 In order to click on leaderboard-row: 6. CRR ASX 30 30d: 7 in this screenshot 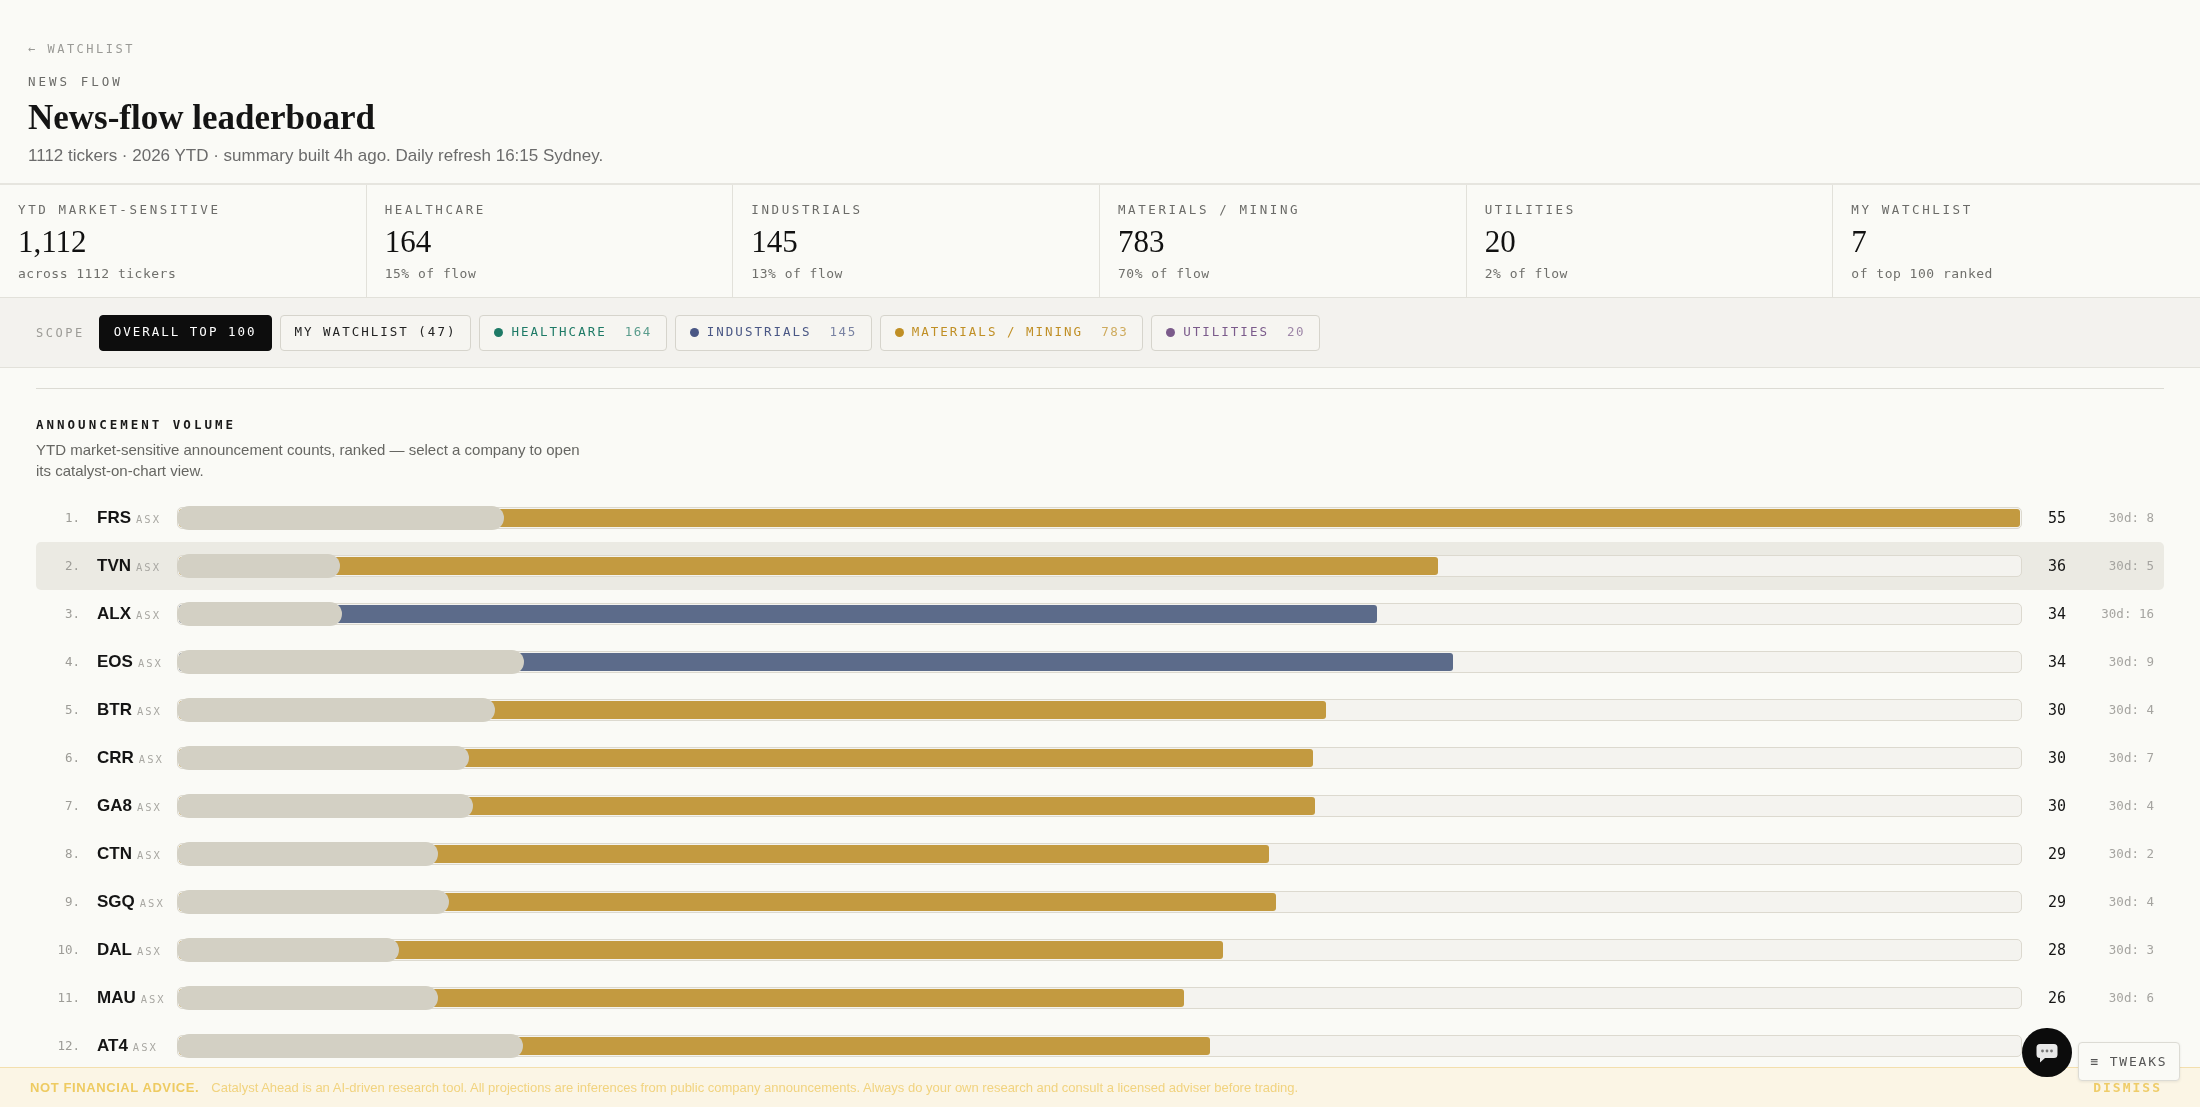, I will do `click(1100, 758)`.